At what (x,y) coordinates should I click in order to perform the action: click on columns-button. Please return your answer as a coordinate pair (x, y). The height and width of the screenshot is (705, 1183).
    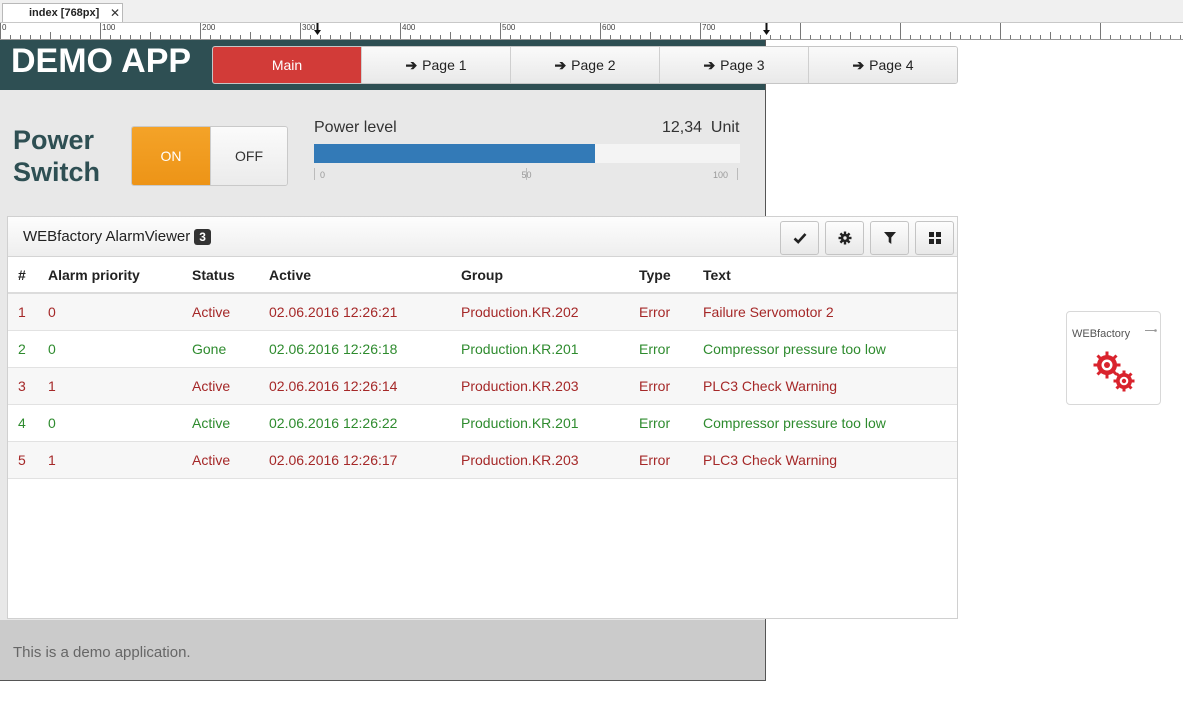
    Looking at the image, I should click on (934, 238).